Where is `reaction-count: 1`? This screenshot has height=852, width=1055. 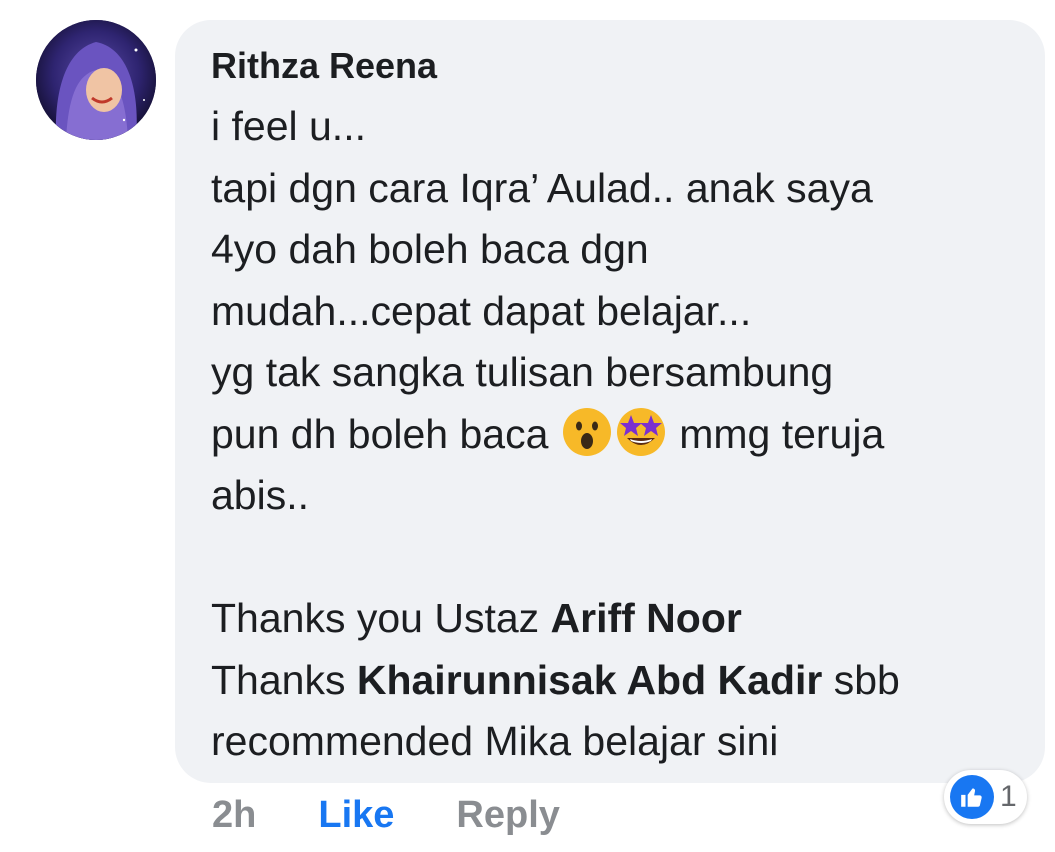
reaction-count: 1 is located at coordinates (1008, 796).